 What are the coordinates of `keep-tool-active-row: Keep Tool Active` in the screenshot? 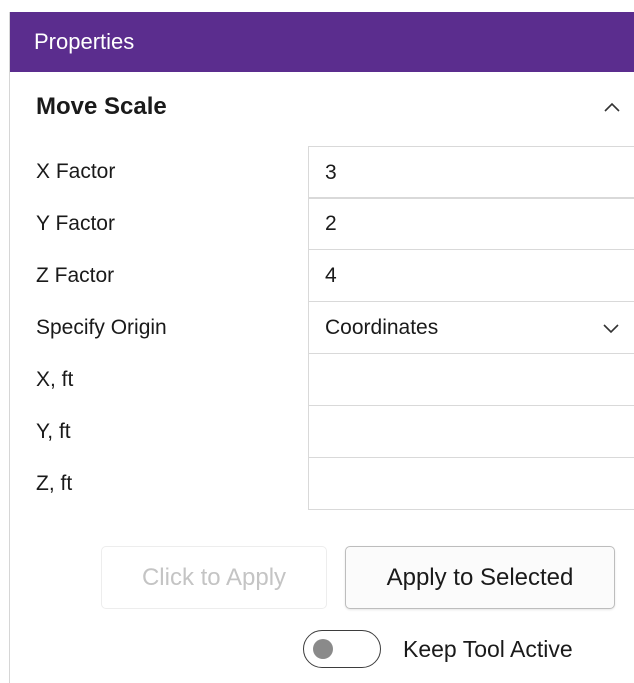 It's located at (438, 649).